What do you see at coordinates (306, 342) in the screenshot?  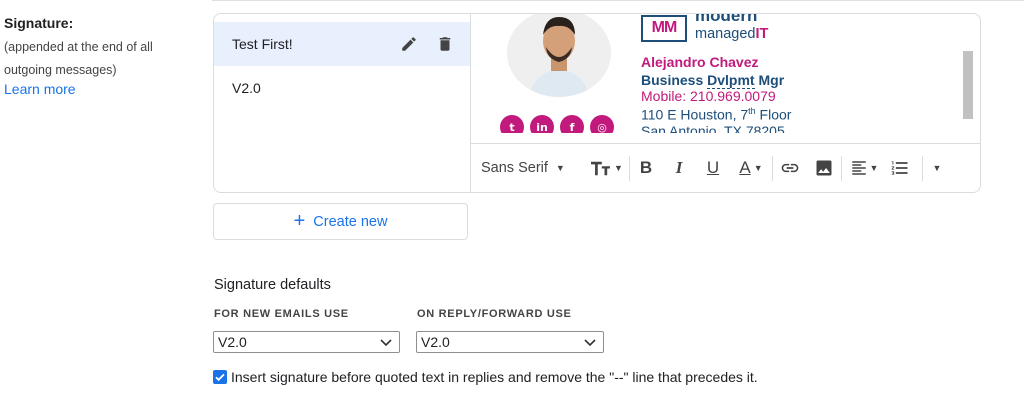 I see `new-emails-signature-select: V2.0` at bounding box center [306, 342].